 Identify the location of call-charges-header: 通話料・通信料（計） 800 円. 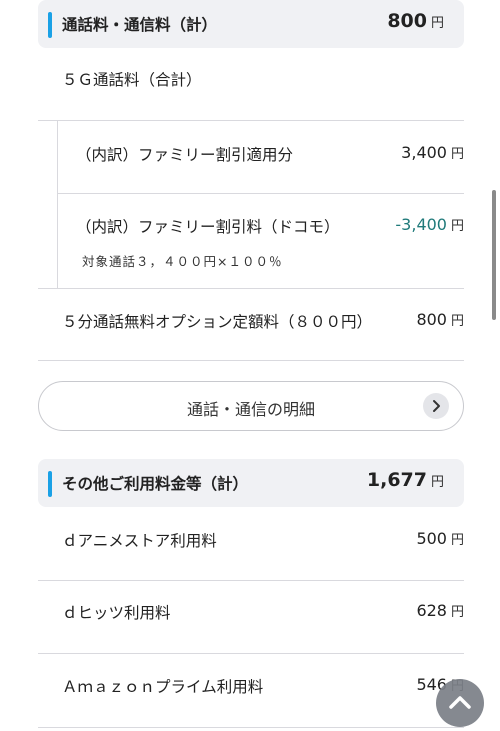
(251, 24).